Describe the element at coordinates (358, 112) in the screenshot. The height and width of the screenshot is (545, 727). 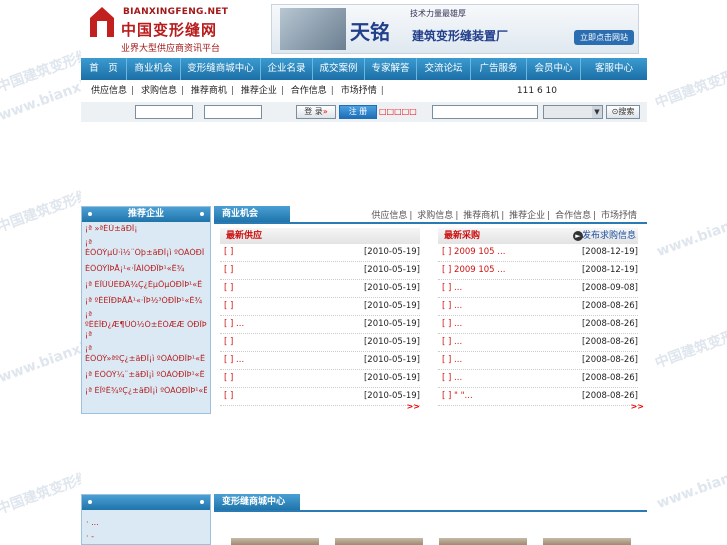
I see `register-button: 注 册` at that location.